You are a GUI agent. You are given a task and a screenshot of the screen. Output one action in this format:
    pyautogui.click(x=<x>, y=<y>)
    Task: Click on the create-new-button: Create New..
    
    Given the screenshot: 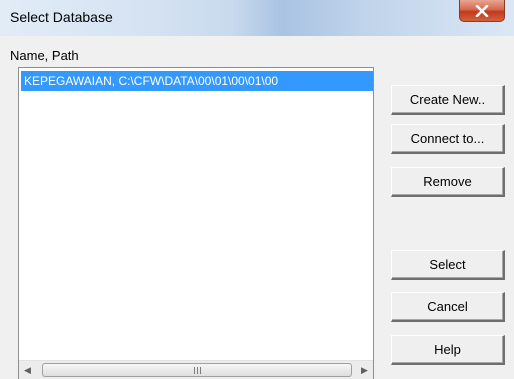 What is the action you would take?
    pyautogui.click(x=448, y=100)
    